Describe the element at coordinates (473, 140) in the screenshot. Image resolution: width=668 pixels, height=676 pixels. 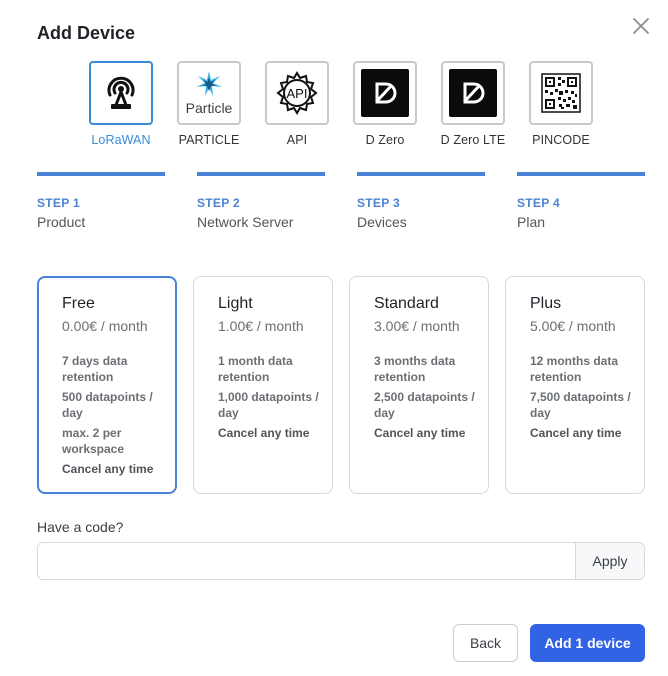
I see `device-type-label: D Zero LTE` at that location.